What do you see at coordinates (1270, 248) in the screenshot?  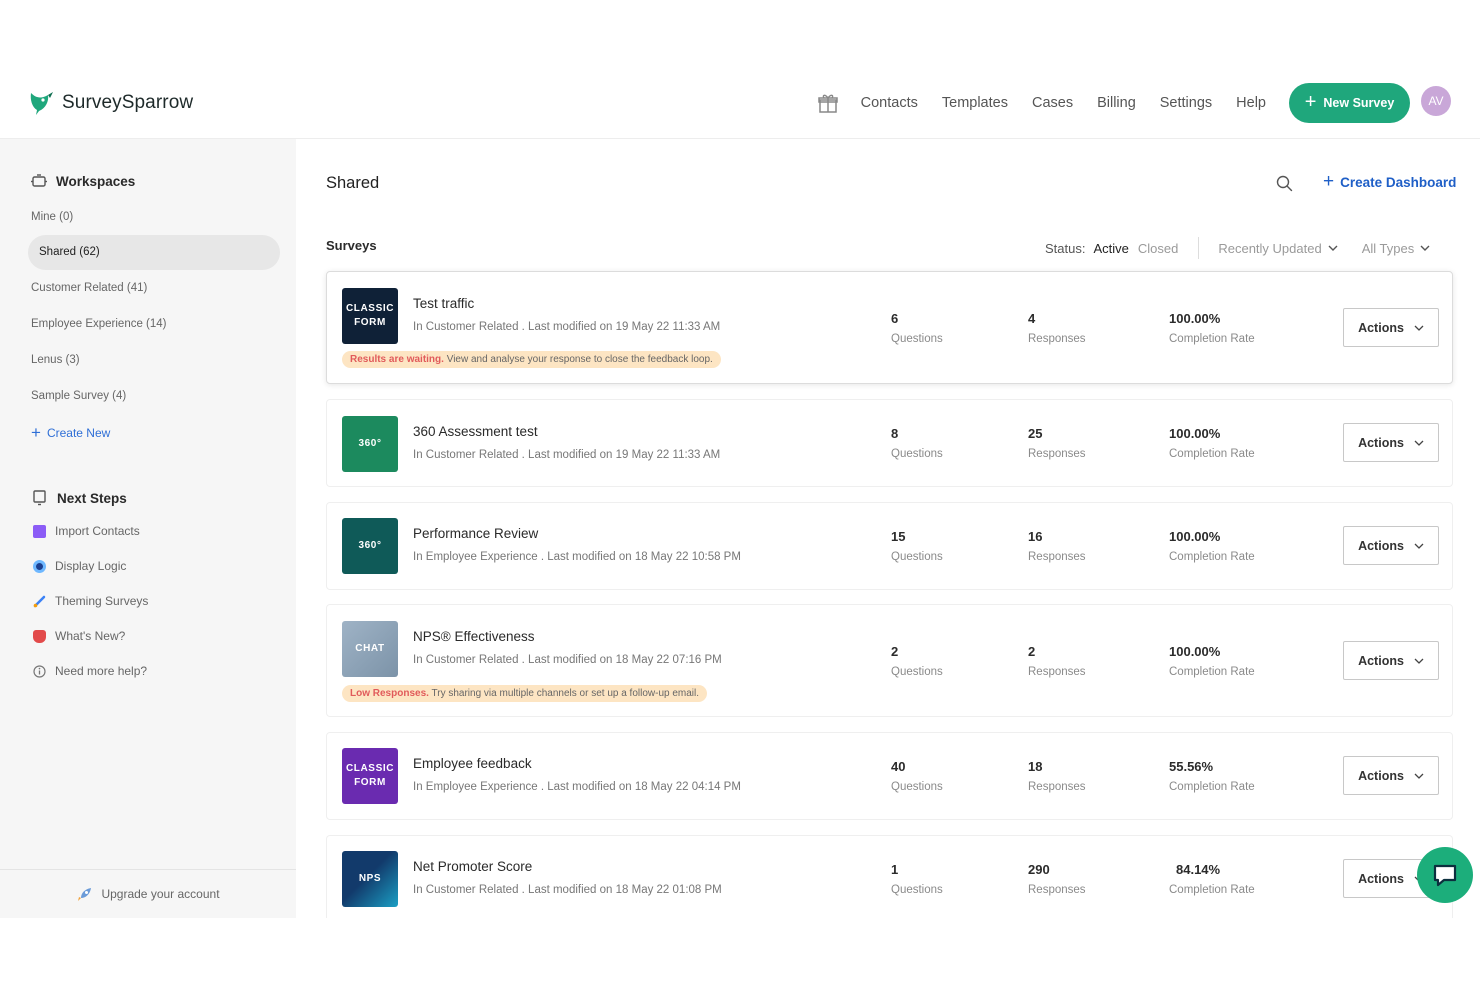 I see `sort-dropdown-label: Recently Updated` at bounding box center [1270, 248].